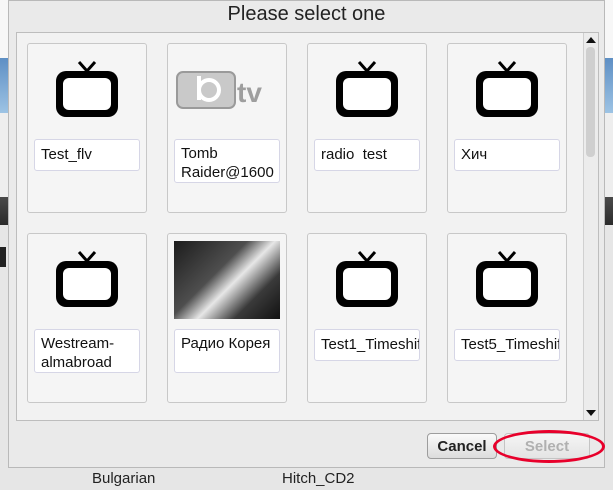 The height and width of the screenshot is (490, 613). Describe the element at coordinates (591, 413) in the screenshot. I see `scroll-down-icon` at that location.